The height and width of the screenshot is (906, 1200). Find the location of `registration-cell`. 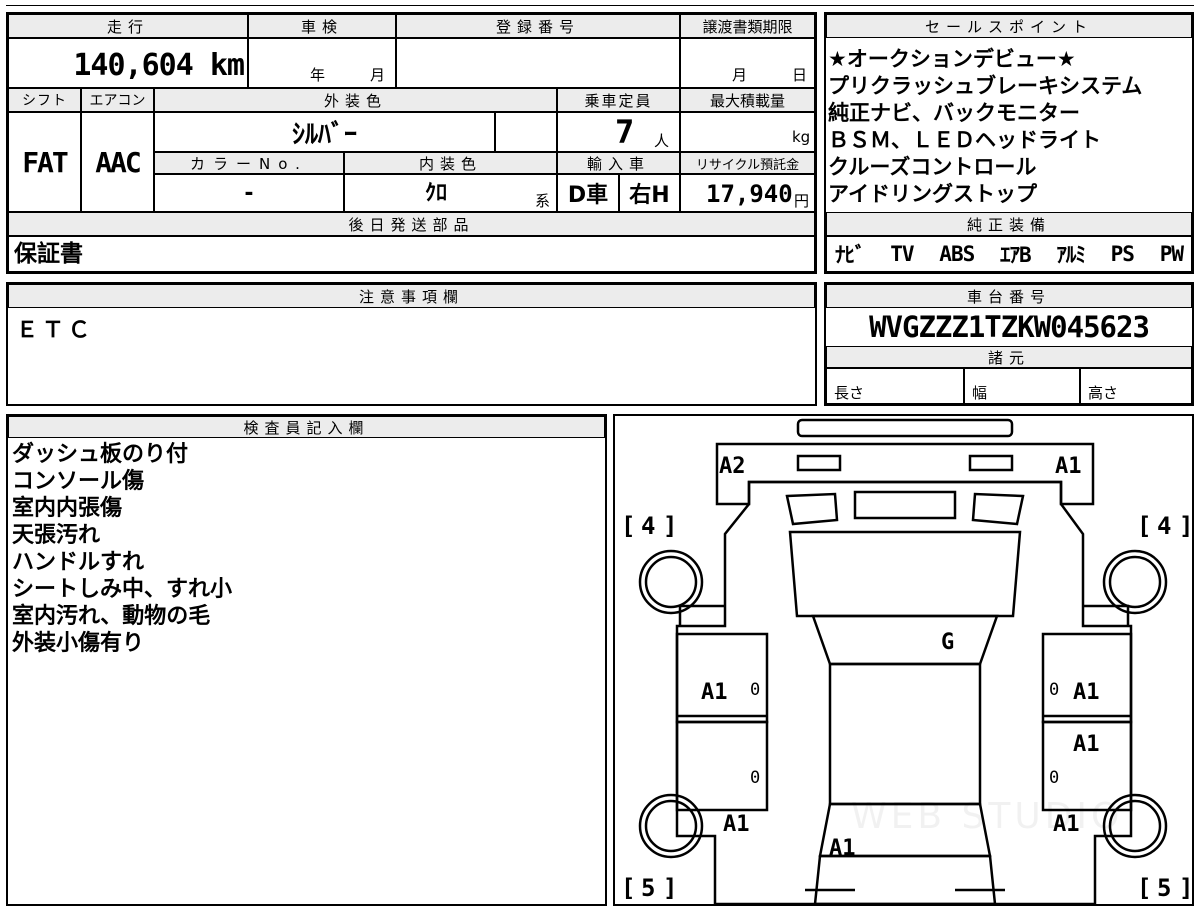

registration-cell is located at coordinates (538, 63).